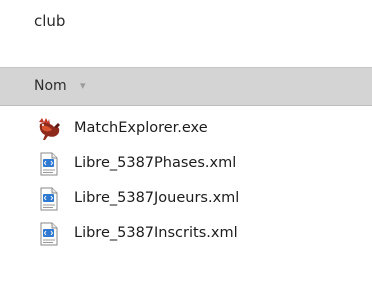  Describe the element at coordinates (141, 128) in the screenshot. I see `file-name: MatchExplorer.exe` at that location.